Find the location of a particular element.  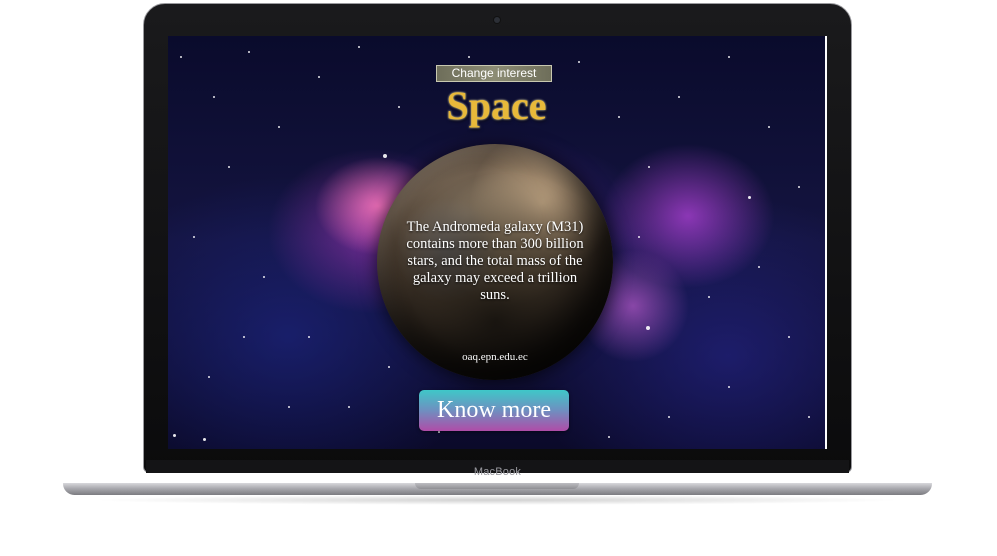

laptop-shadow is located at coordinates (497, 500).